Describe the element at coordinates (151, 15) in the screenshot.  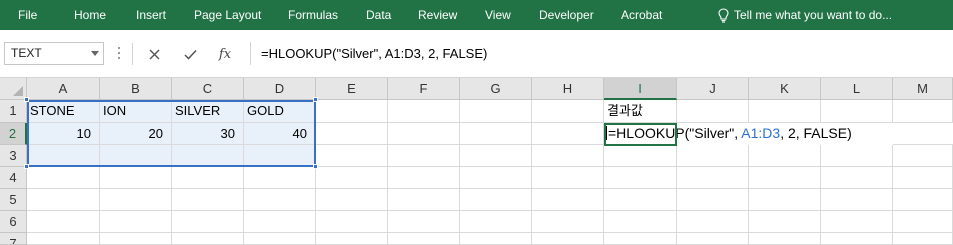
I see `tab-insert: Insert` at that location.